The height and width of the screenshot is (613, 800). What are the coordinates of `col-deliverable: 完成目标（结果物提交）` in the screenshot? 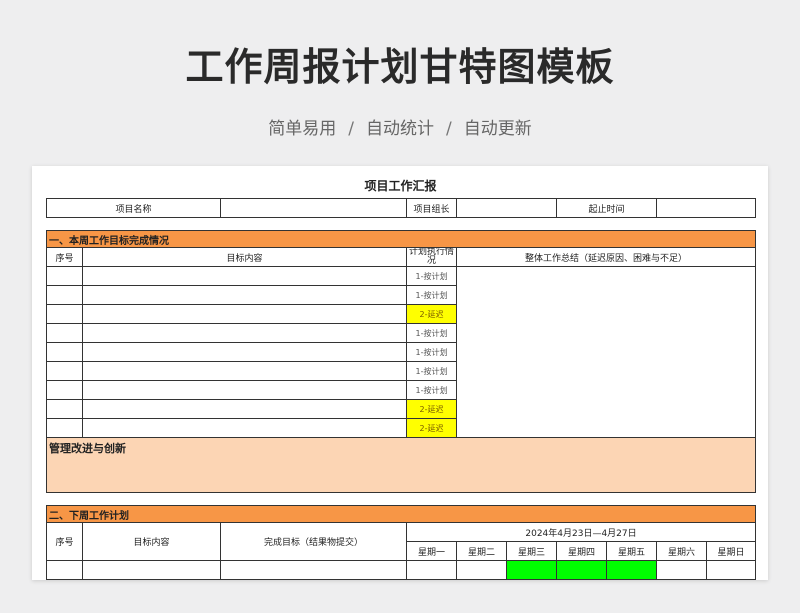 It's located at (313, 541).